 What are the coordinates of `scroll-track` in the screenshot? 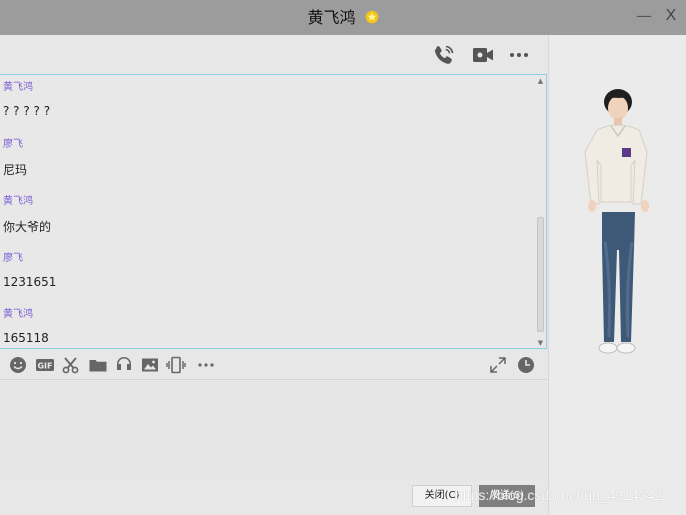 It's located at (540, 212).